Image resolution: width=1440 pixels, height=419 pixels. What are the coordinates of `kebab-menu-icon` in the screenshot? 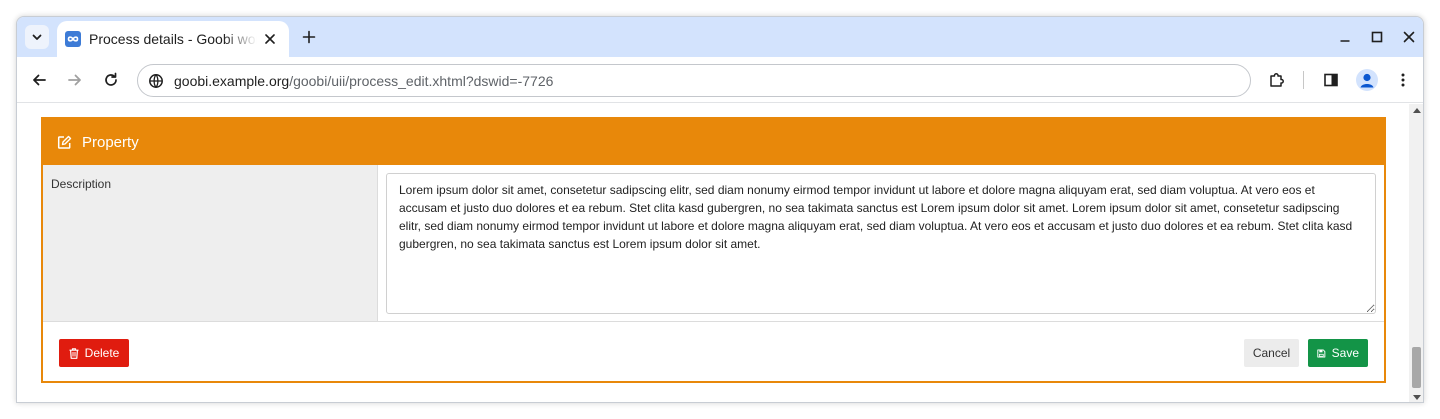 It's located at (1403, 80).